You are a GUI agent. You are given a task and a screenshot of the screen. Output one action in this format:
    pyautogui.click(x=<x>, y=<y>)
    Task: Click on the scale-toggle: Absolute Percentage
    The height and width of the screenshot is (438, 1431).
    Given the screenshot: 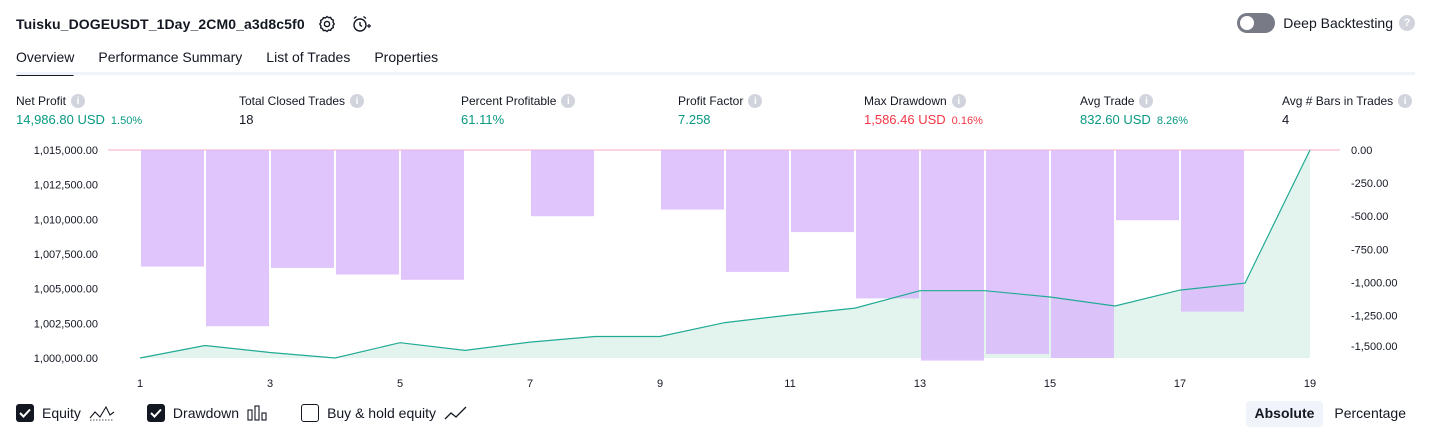 What is the action you would take?
    pyautogui.click(x=1330, y=414)
    